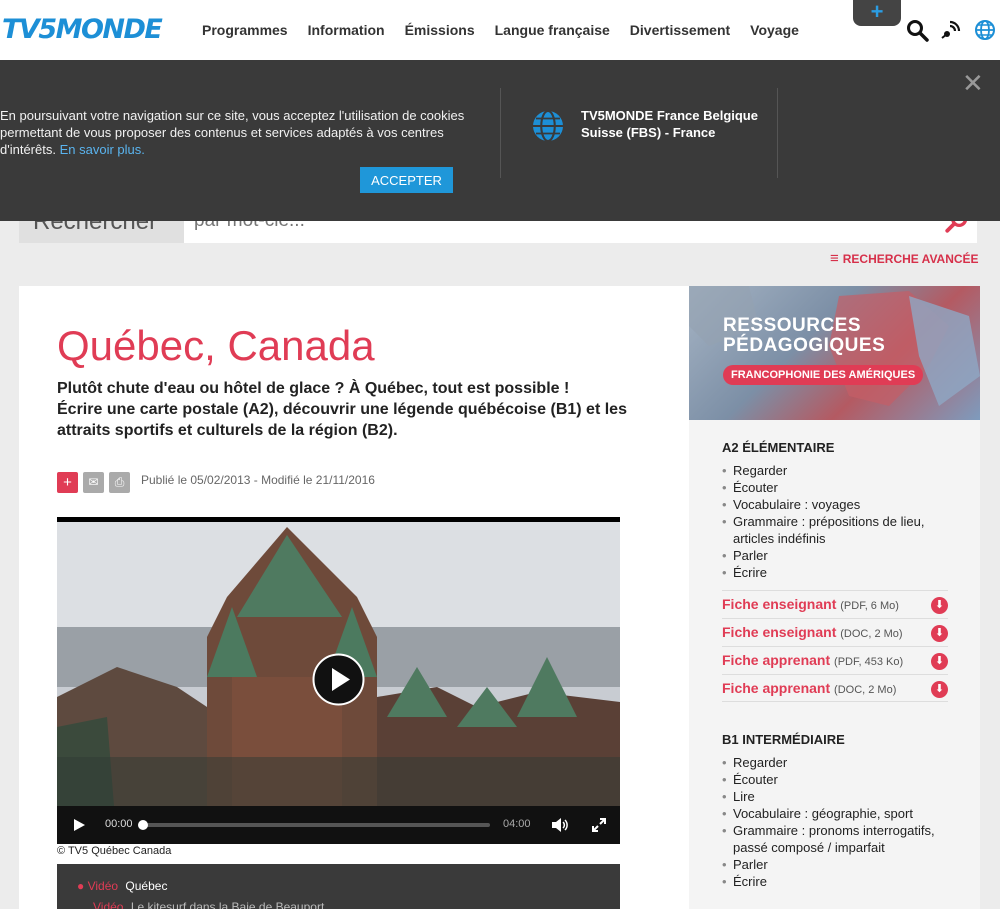  Describe the element at coordinates (119, 482) in the screenshot. I see `print-icon: ⎙` at that location.